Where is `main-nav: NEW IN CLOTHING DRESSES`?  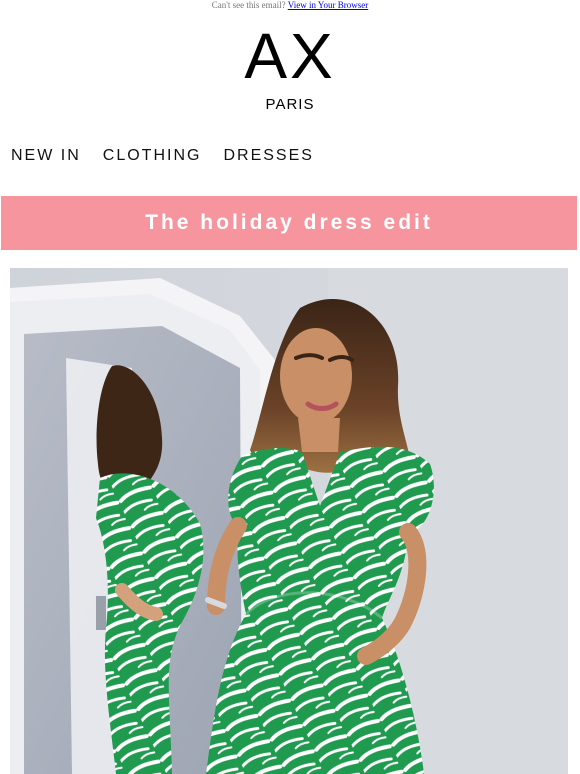 main-nav: NEW IN CLOTHING DRESSES is located at coordinates (162, 156).